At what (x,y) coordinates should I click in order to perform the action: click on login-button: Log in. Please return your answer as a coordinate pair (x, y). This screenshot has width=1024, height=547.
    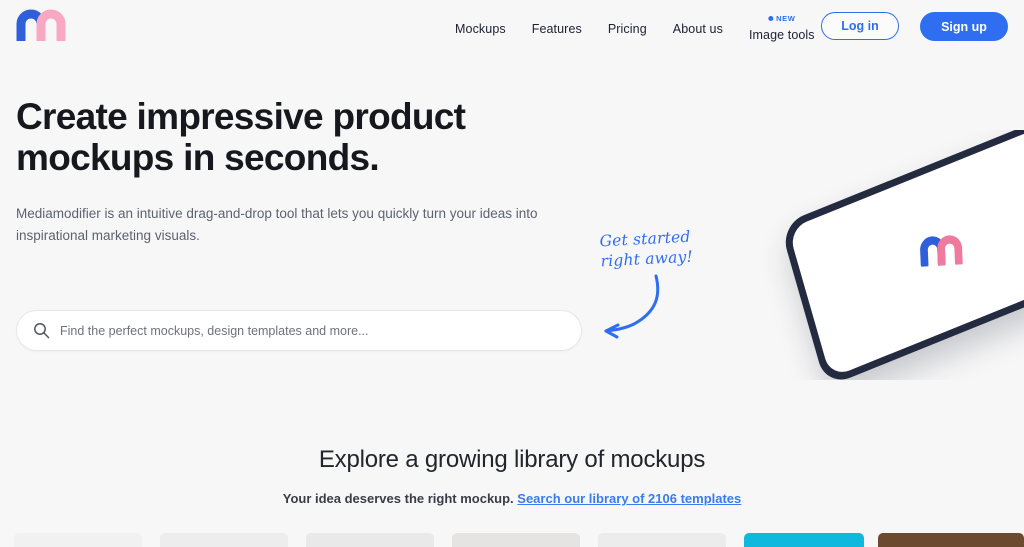
    Looking at the image, I should click on (860, 26).